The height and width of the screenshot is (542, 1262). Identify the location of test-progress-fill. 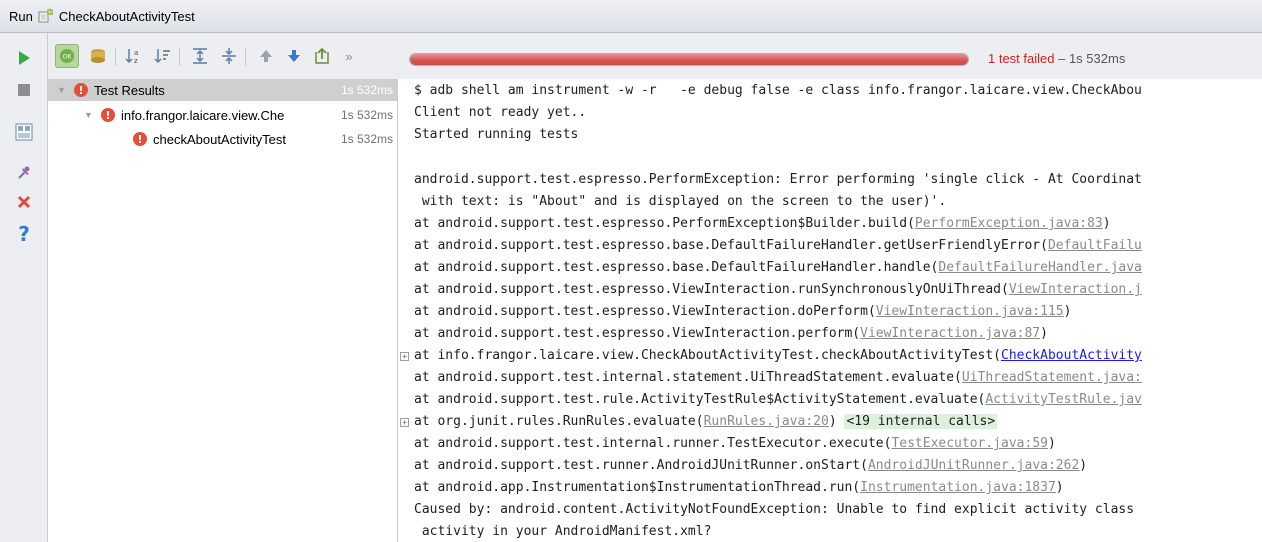
(689, 59).